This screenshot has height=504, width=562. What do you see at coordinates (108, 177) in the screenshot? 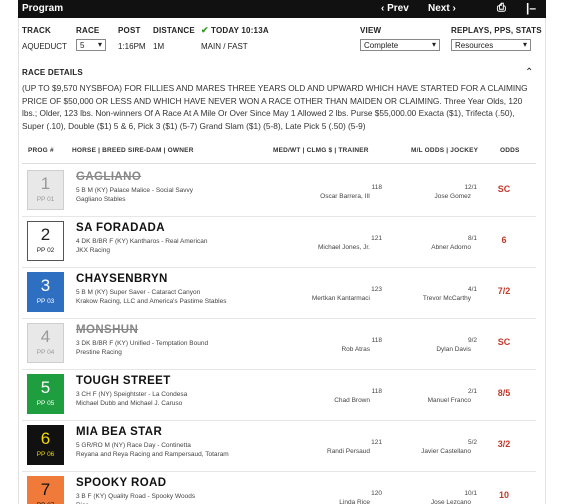
I see `horse-name: GAGLIANO` at bounding box center [108, 177].